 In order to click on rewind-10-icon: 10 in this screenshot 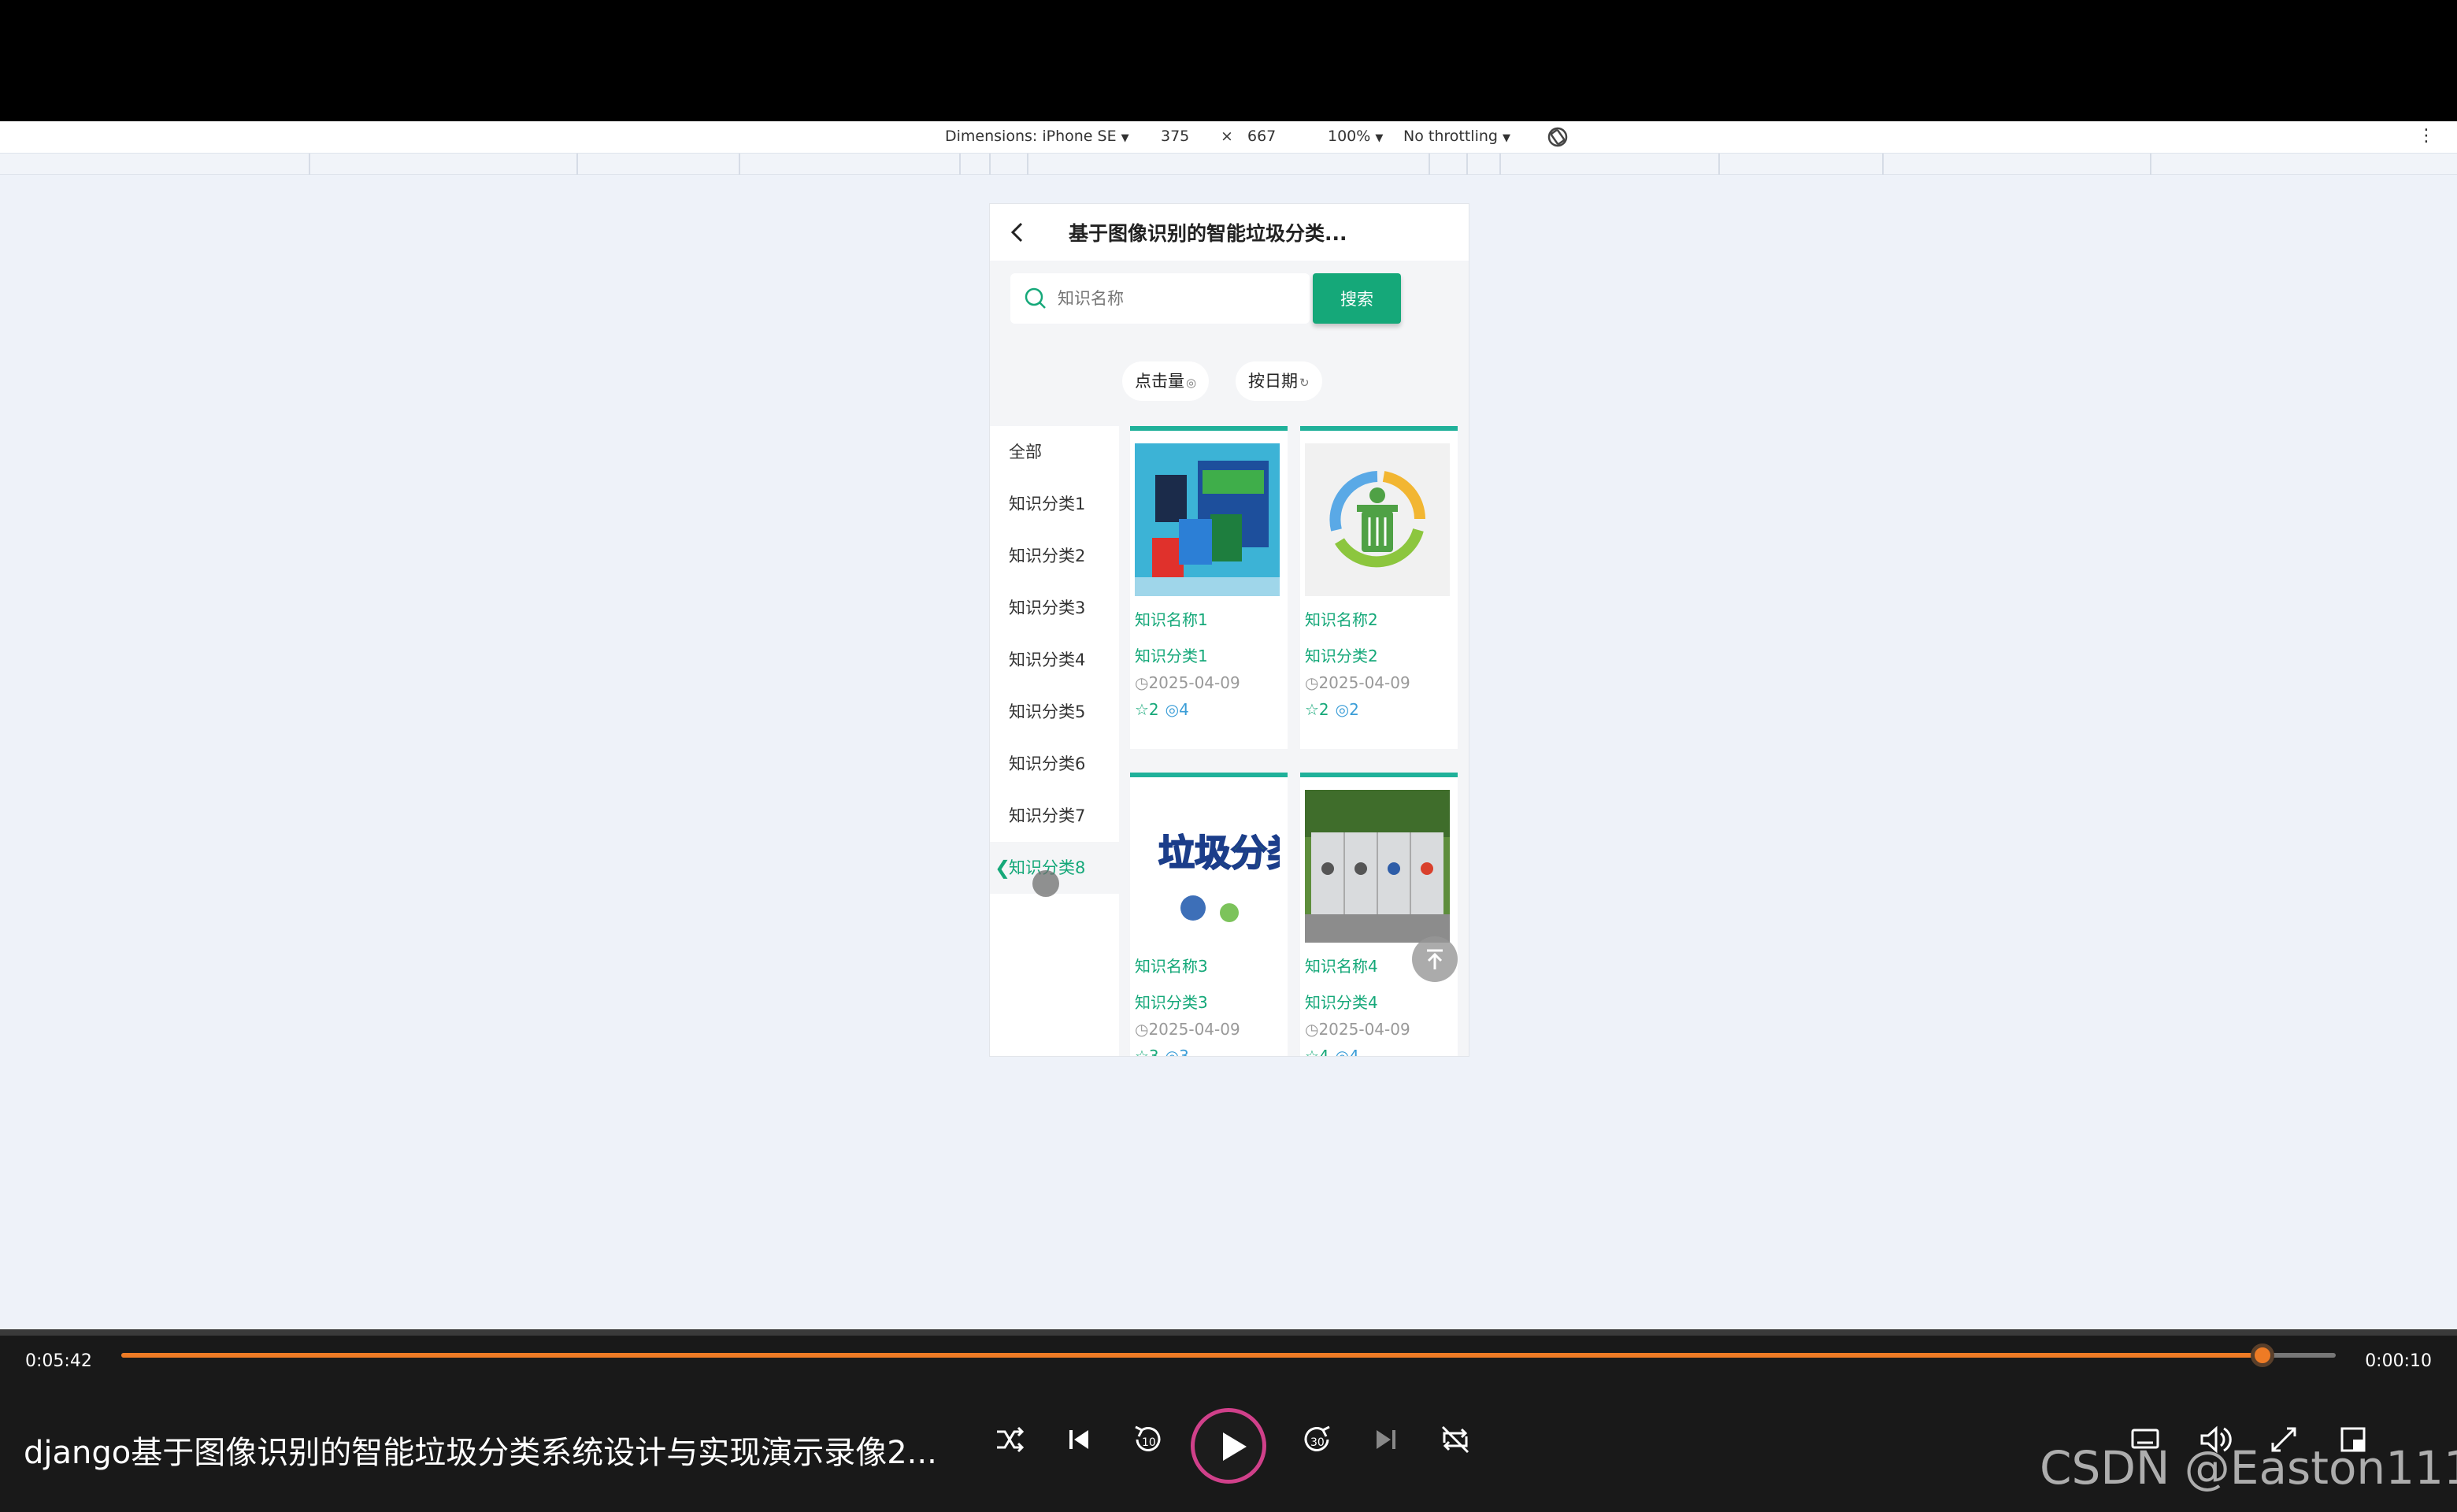, I will do `click(1148, 1439)`.